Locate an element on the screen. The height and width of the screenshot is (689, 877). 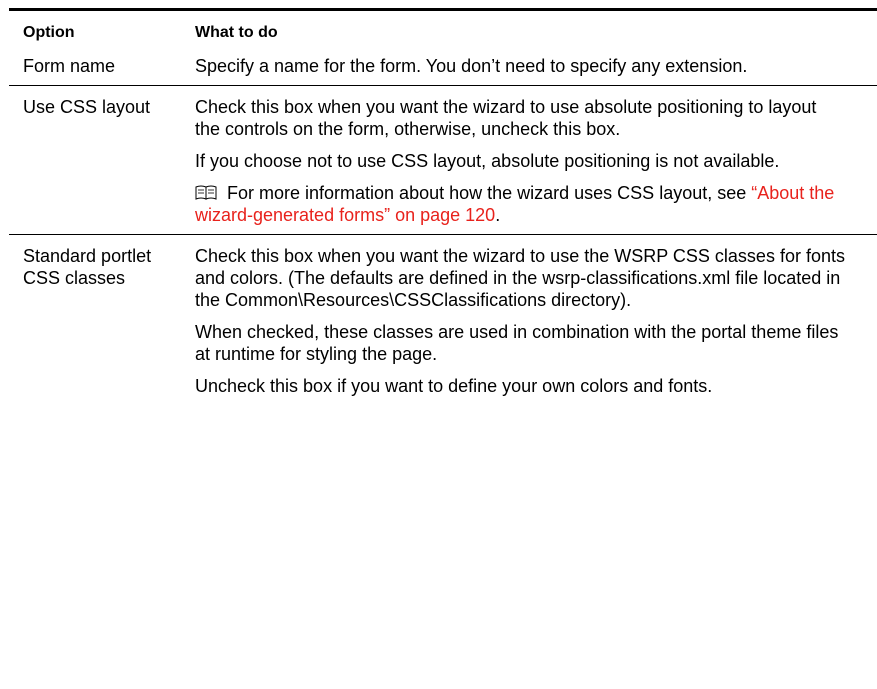
option-form-name: Form name is located at coordinates (69, 66).